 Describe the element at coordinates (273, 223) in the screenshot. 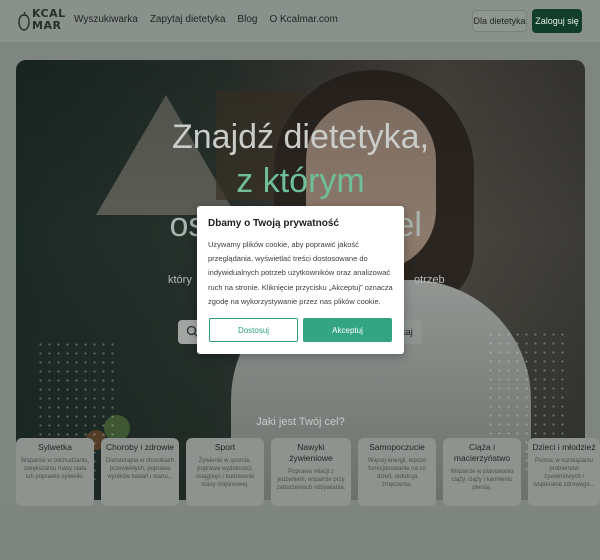

I see `cookie-dialog-title: Dbamy o Twoją prywatność` at that location.